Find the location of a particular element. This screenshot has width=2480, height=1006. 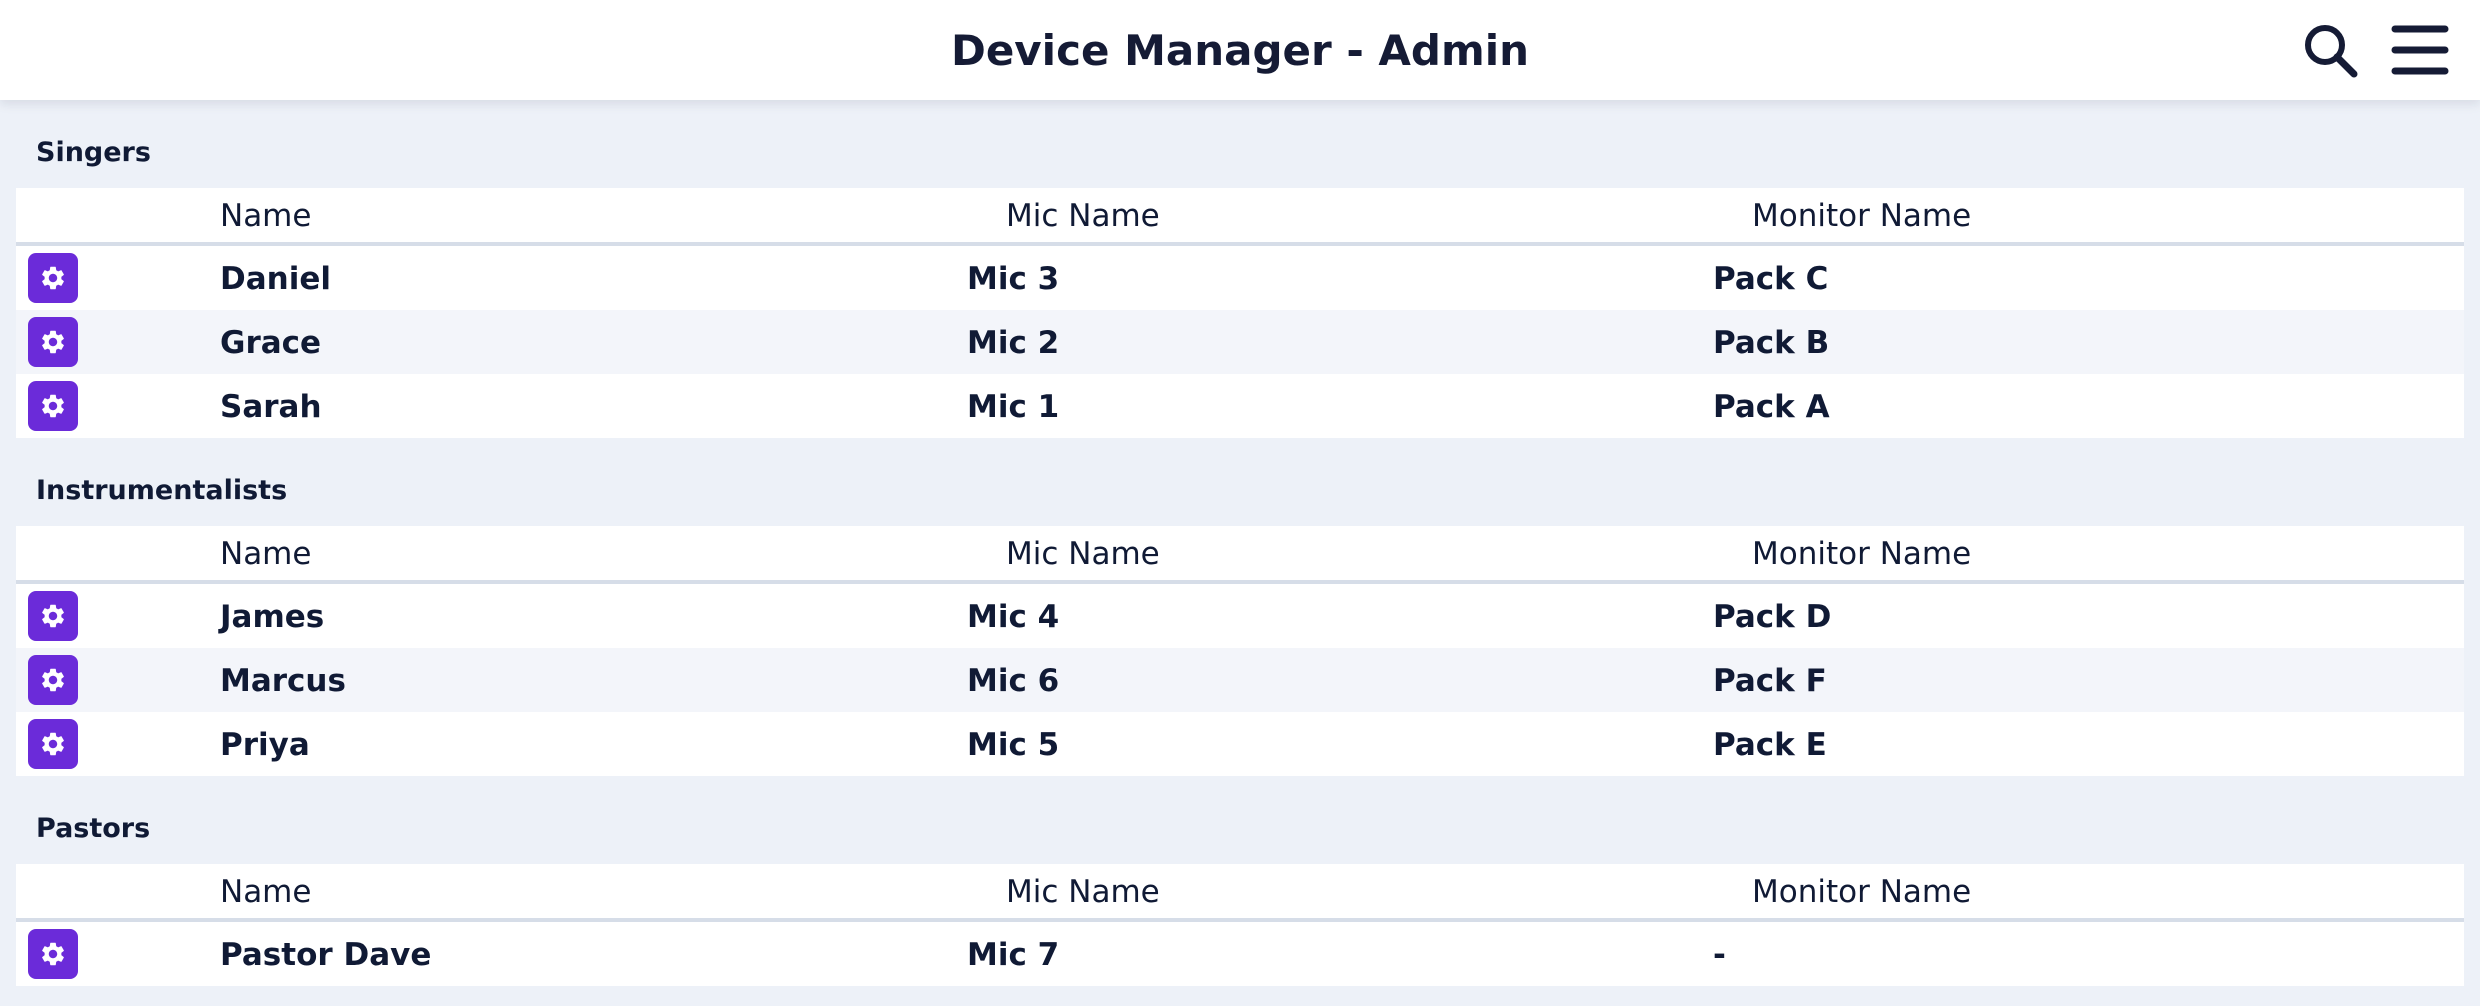

hamburger-menu-icon is located at coordinates (2420, 50).